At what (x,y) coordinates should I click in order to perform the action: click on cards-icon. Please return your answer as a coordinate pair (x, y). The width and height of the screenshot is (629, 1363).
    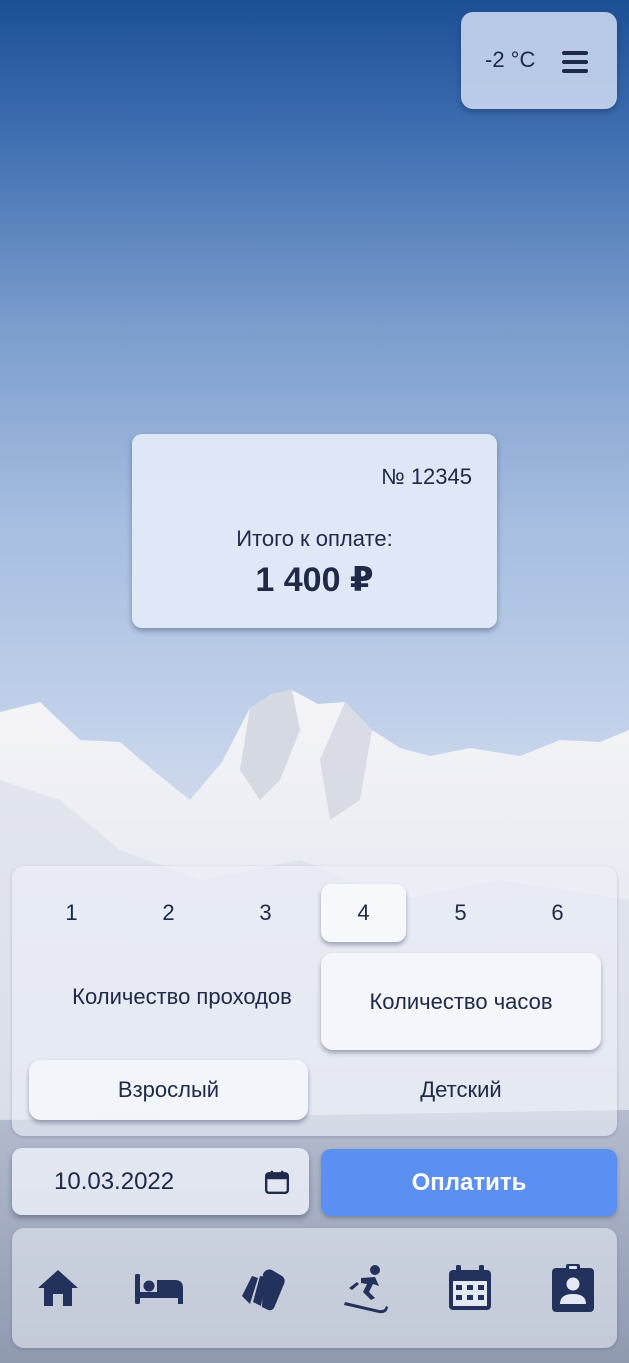
    Looking at the image, I should click on (263, 1290).